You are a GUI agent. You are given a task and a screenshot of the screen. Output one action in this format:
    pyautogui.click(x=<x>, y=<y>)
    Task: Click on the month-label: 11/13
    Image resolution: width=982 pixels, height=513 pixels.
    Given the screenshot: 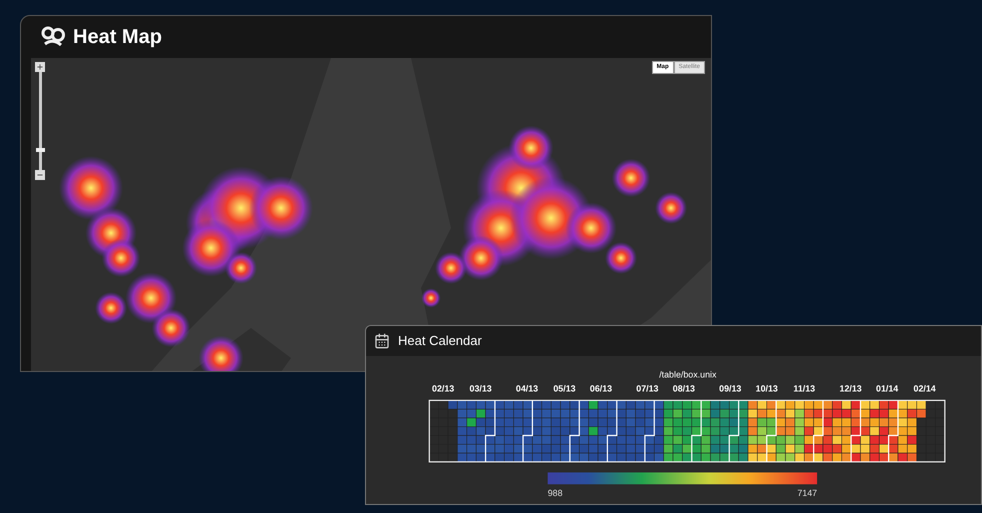 What is the action you would take?
    pyautogui.click(x=804, y=389)
    